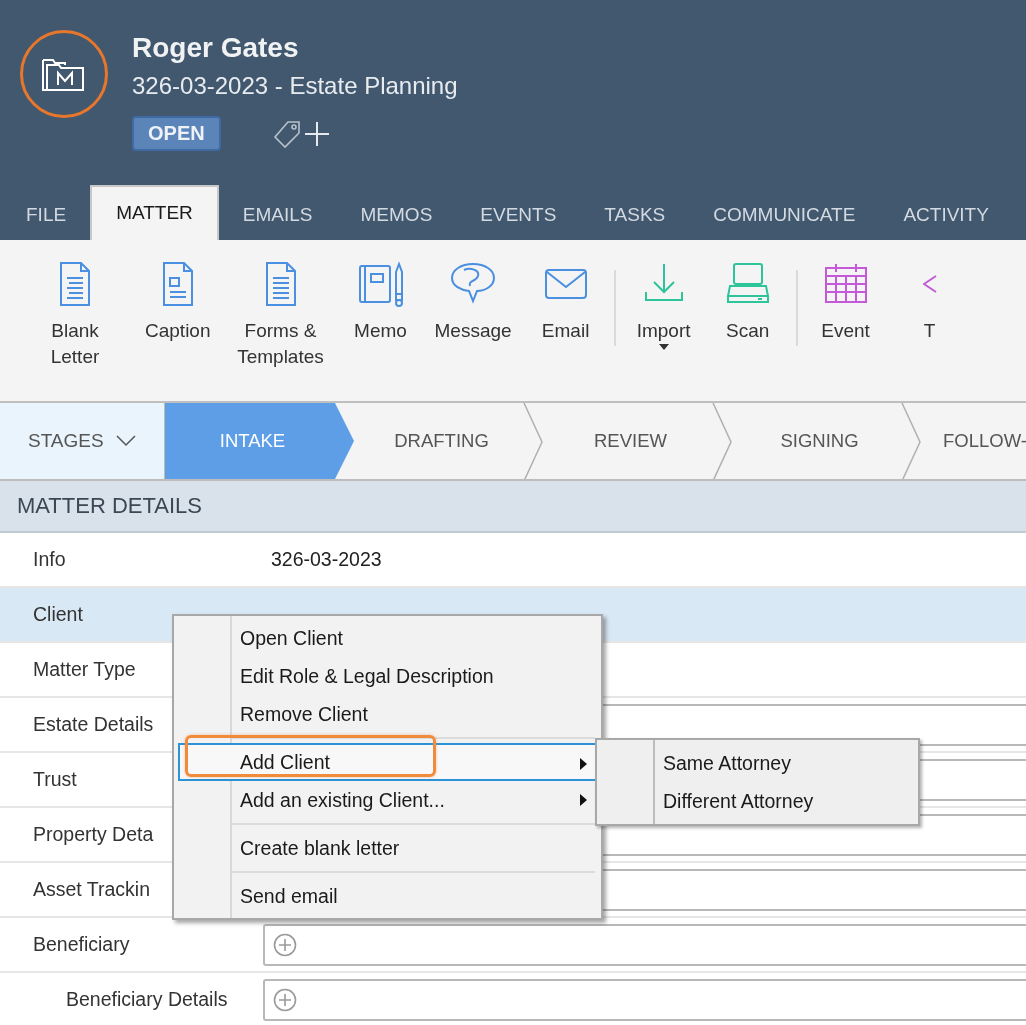  I want to click on row-label: Trust, so click(55, 779).